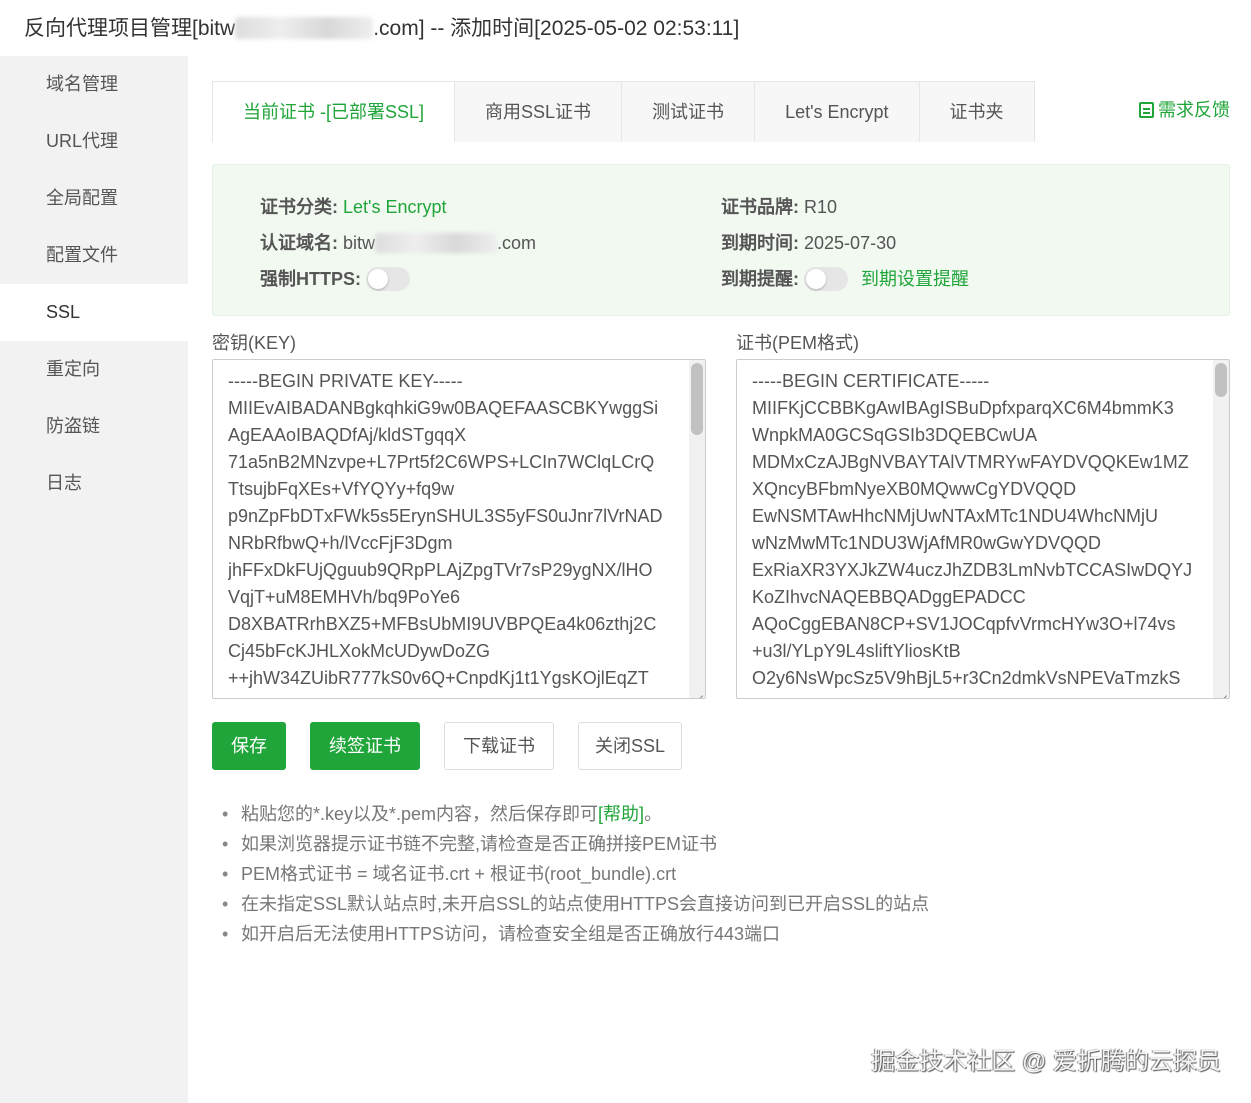 The width and height of the screenshot is (1251, 1103). What do you see at coordinates (797, 343) in the screenshot?
I see `cert-field-label: 证书(PEM格式)` at bounding box center [797, 343].